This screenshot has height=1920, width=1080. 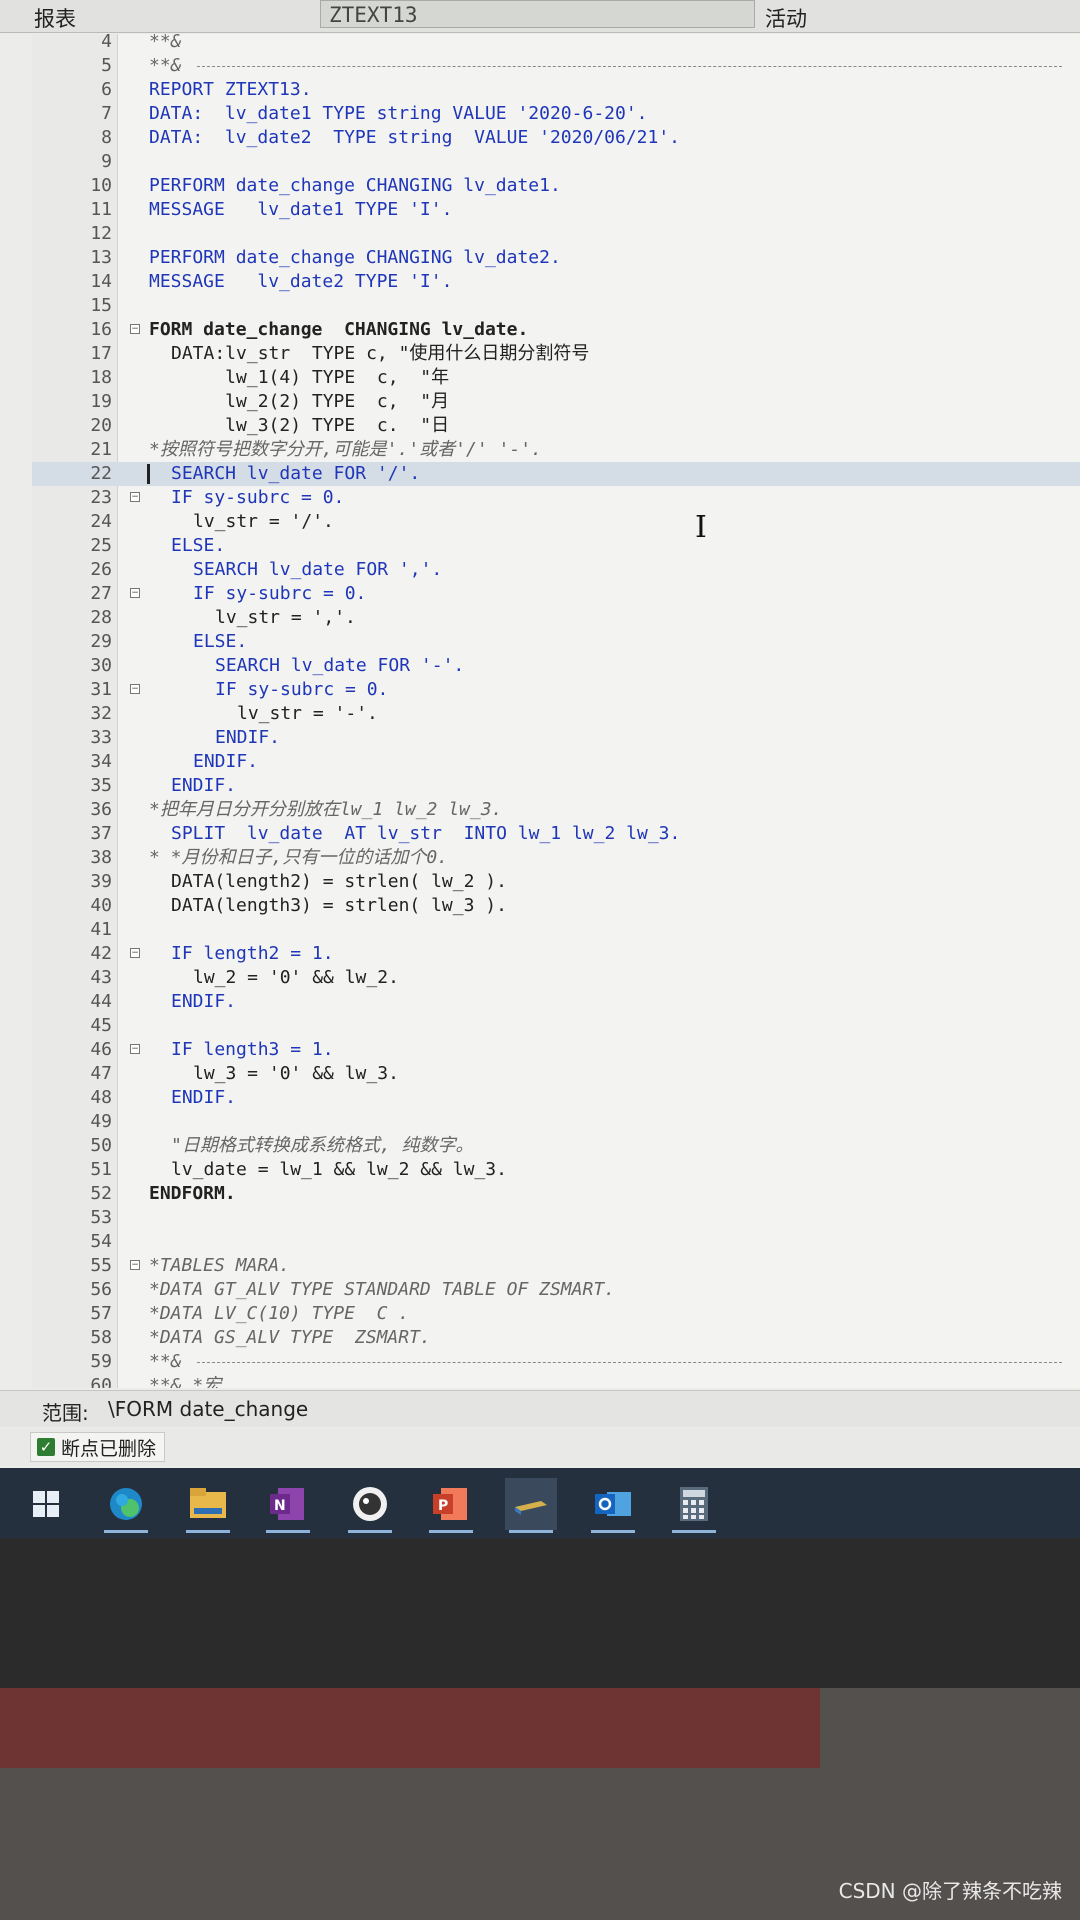 I want to click on line-number: 30, so click(x=101, y=665).